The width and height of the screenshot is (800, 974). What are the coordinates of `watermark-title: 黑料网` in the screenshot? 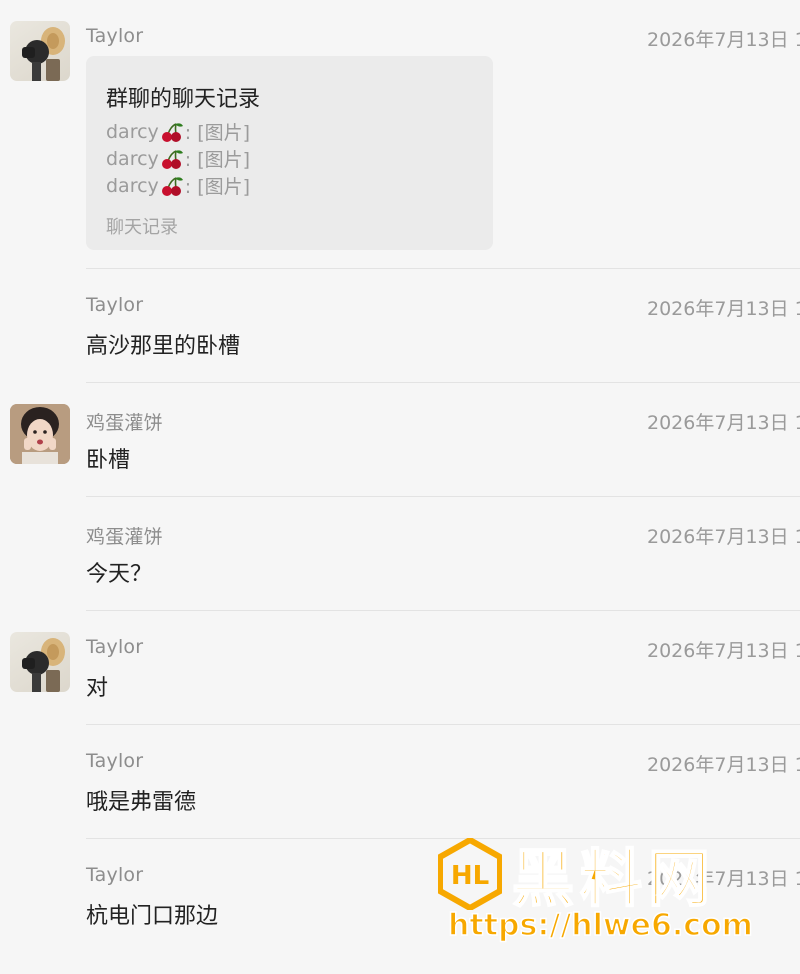 It's located at (614, 878).